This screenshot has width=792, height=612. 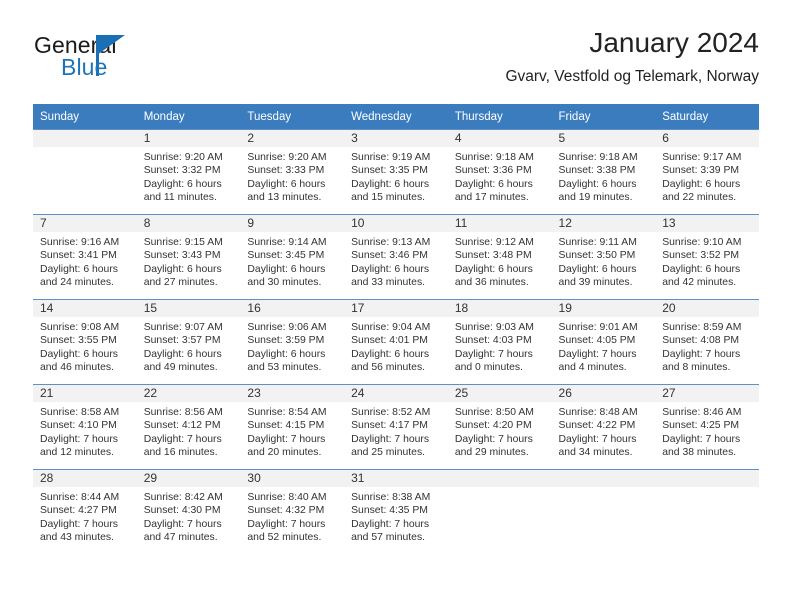 I want to click on sunrise-text: Sunrise: 8:46 AM, so click(x=702, y=412).